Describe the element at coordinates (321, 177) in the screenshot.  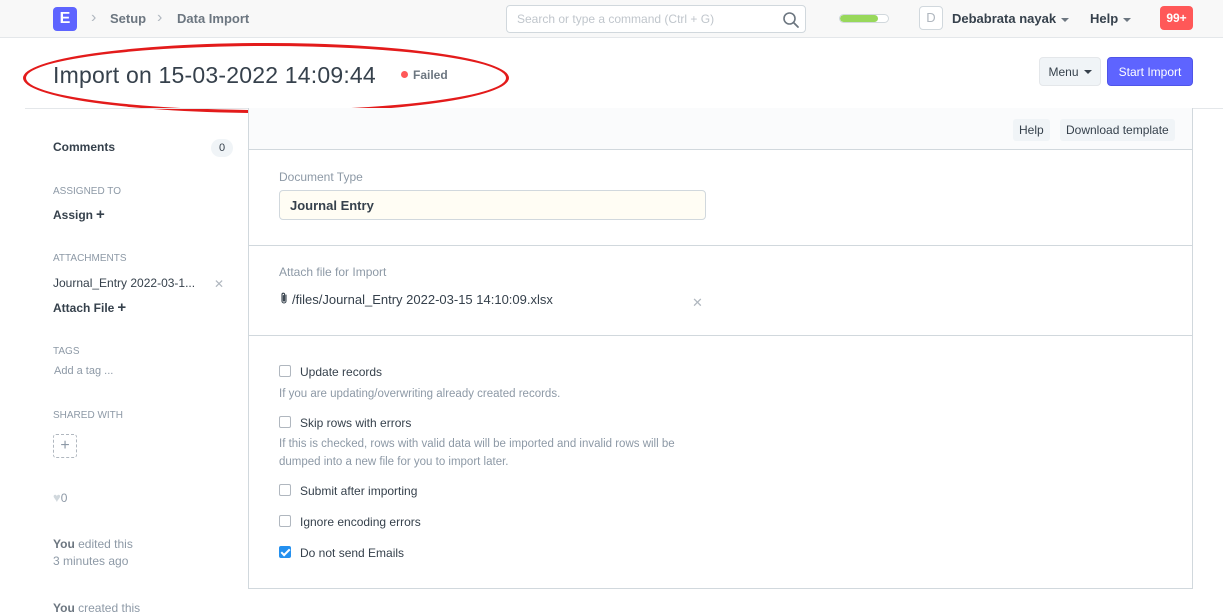
I see `document-type-label: Document Type` at that location.